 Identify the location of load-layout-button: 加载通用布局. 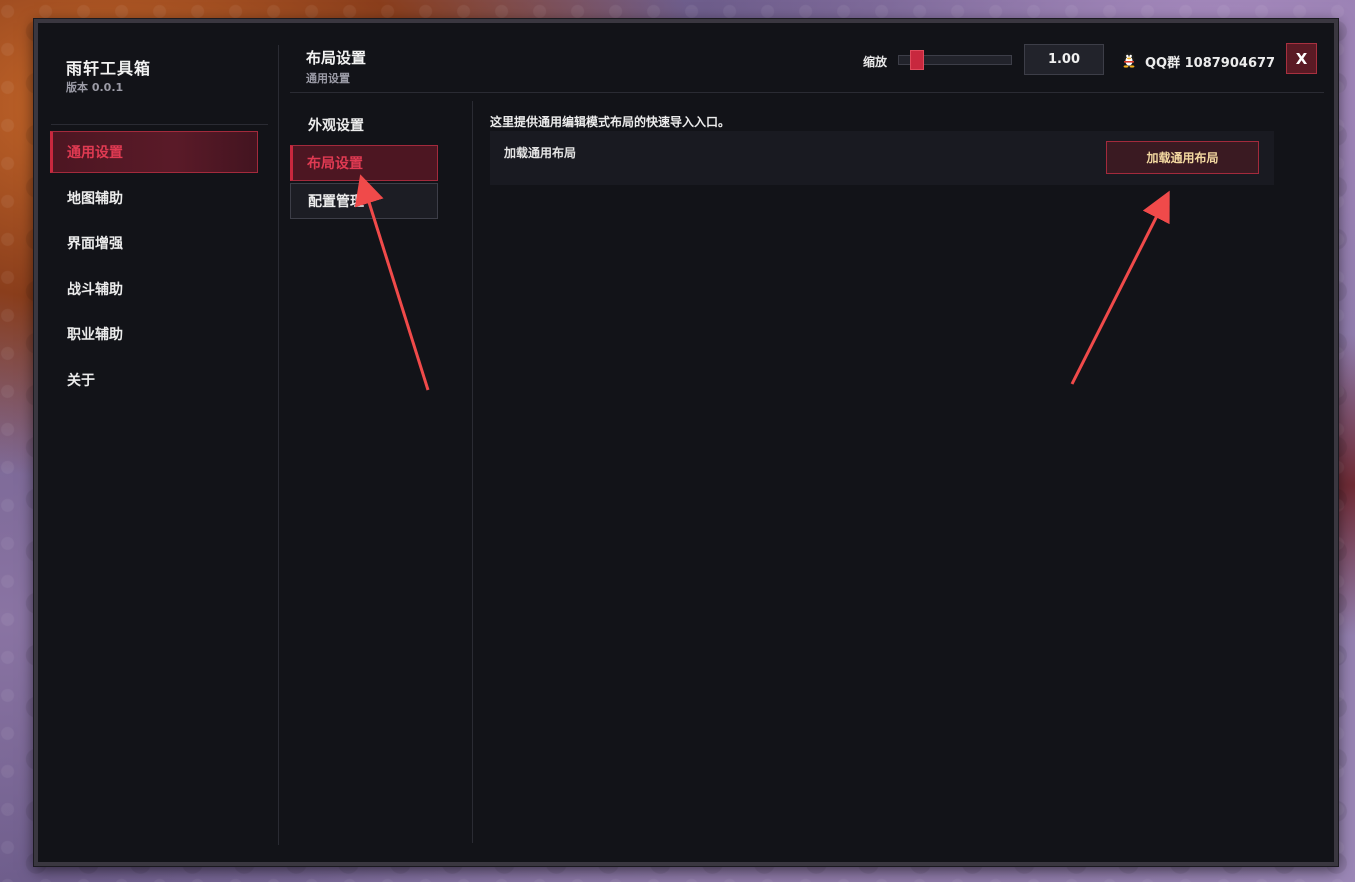
(1182, 157).